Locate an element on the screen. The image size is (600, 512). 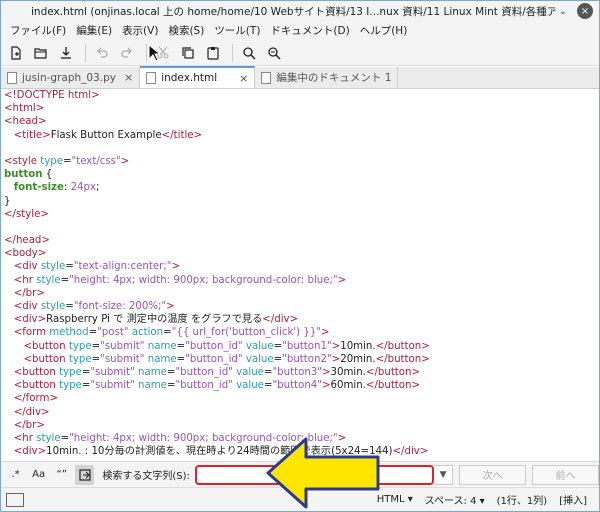
replace-icon is located at coordinates (274, 53).